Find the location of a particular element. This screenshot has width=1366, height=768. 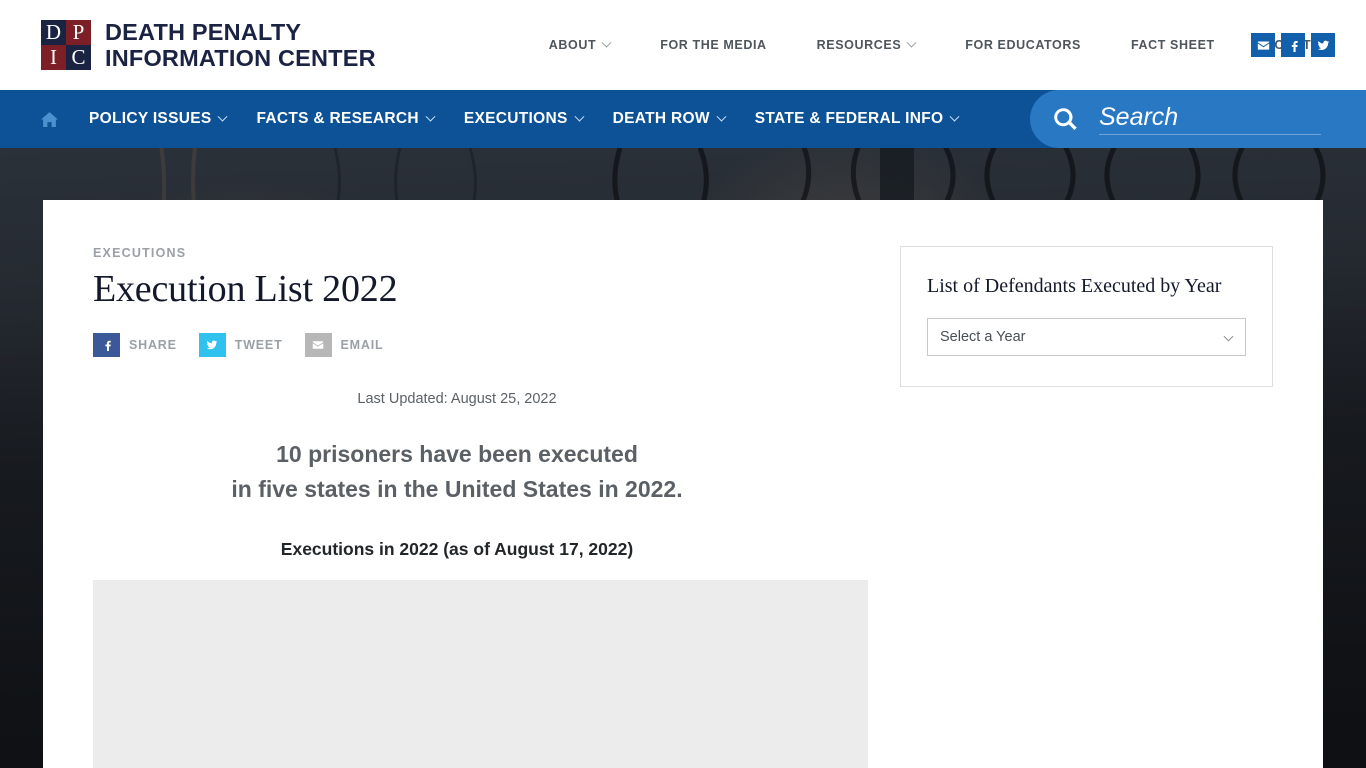

utility-nav-item-fact-sheet: FACT SHEET is located at coordinates (1173, 45).